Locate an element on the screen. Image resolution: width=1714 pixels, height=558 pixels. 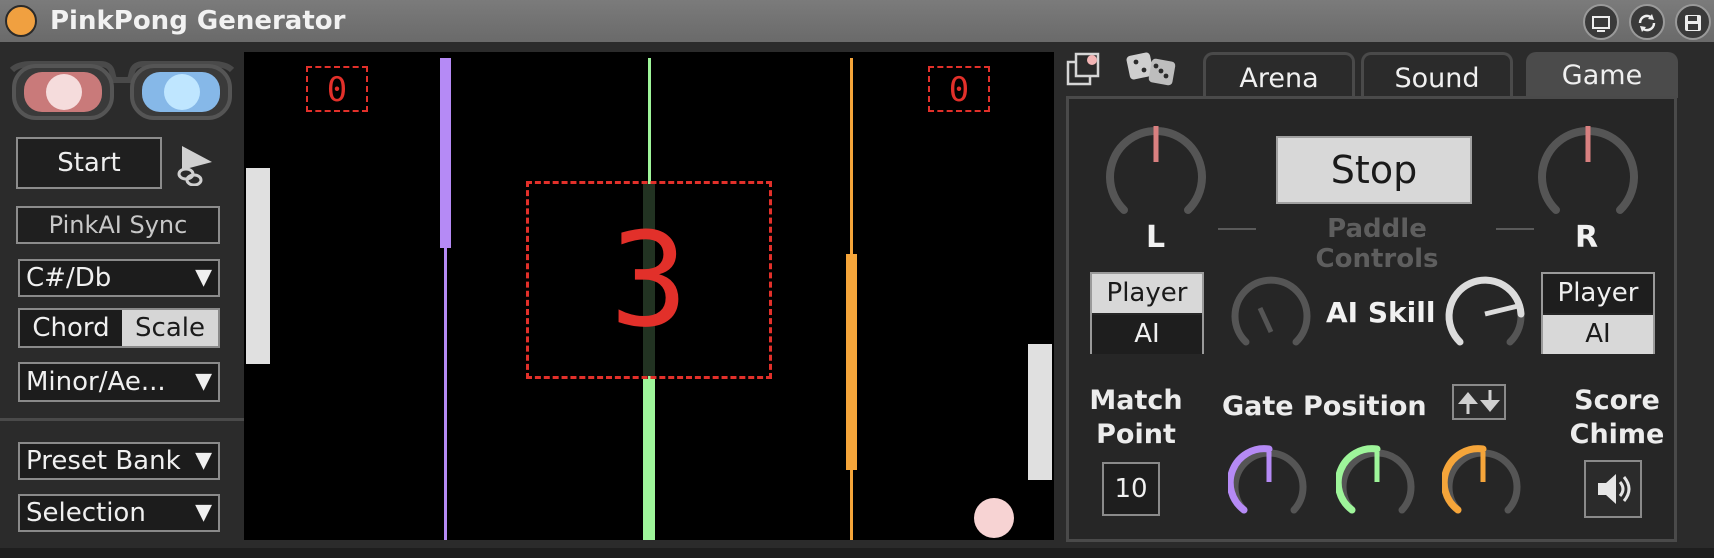
tab-sound: Sound is located at coordinates (1437, 75).